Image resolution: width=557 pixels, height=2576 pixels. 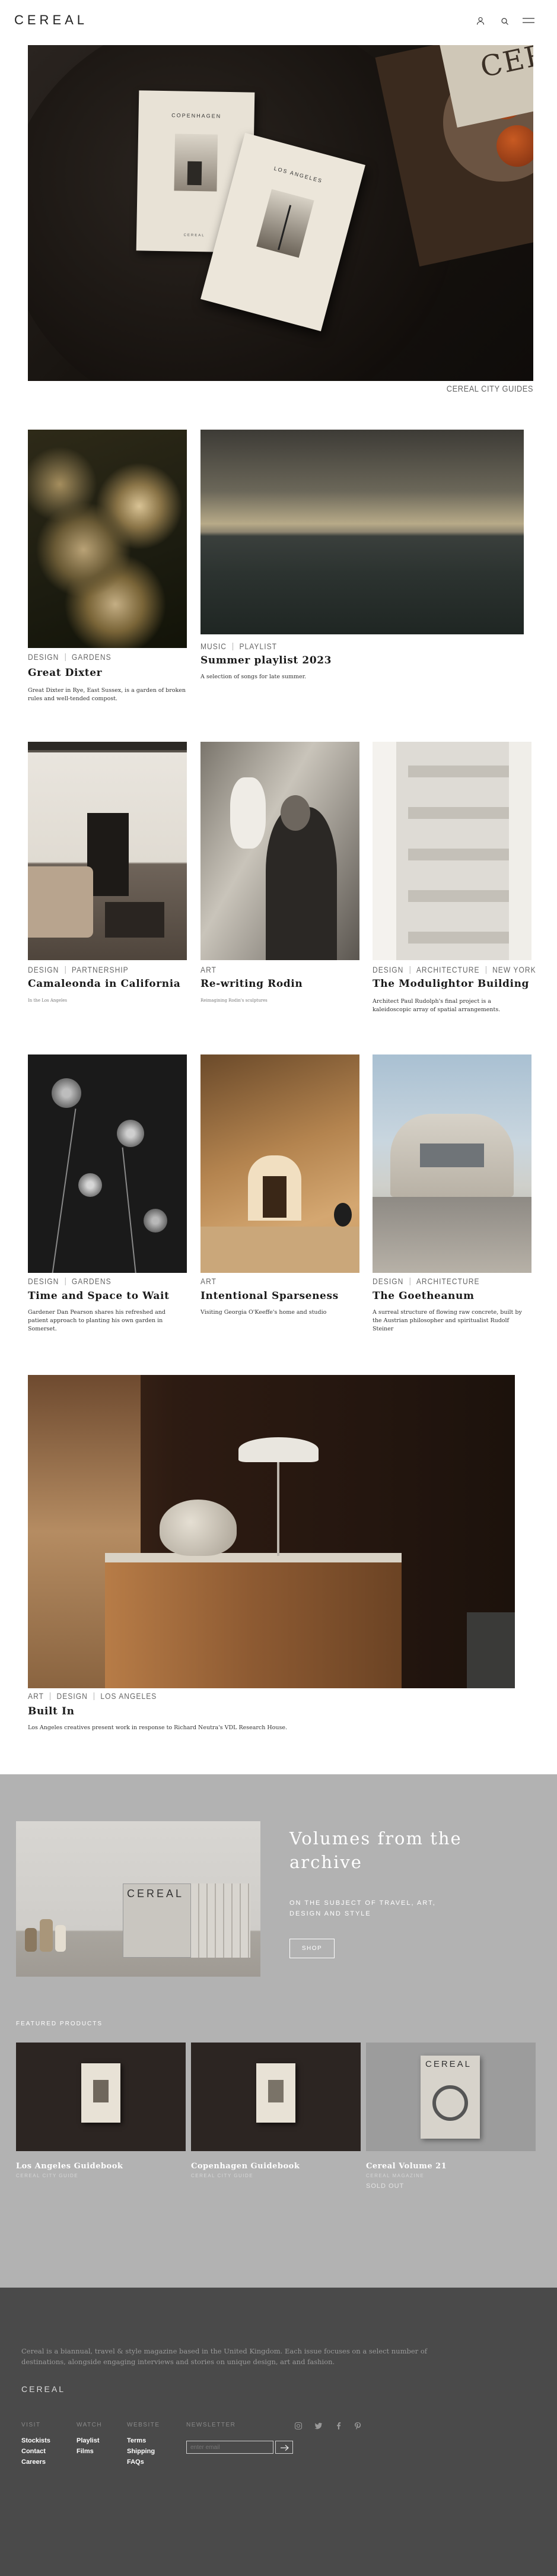 What do you see at coordinates (298, 175) in the screenshot?
I see `book-city-label: LOS ANGELES` at bounding box center [298, 175].